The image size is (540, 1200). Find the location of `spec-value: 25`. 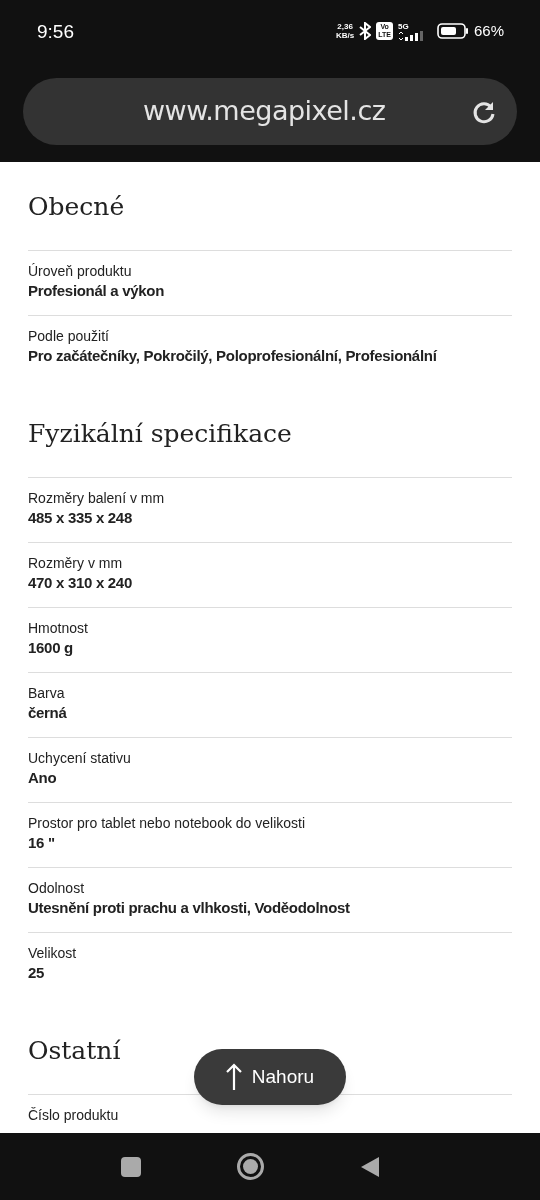

spec-value: 25 is located at coordinates (37, 973).